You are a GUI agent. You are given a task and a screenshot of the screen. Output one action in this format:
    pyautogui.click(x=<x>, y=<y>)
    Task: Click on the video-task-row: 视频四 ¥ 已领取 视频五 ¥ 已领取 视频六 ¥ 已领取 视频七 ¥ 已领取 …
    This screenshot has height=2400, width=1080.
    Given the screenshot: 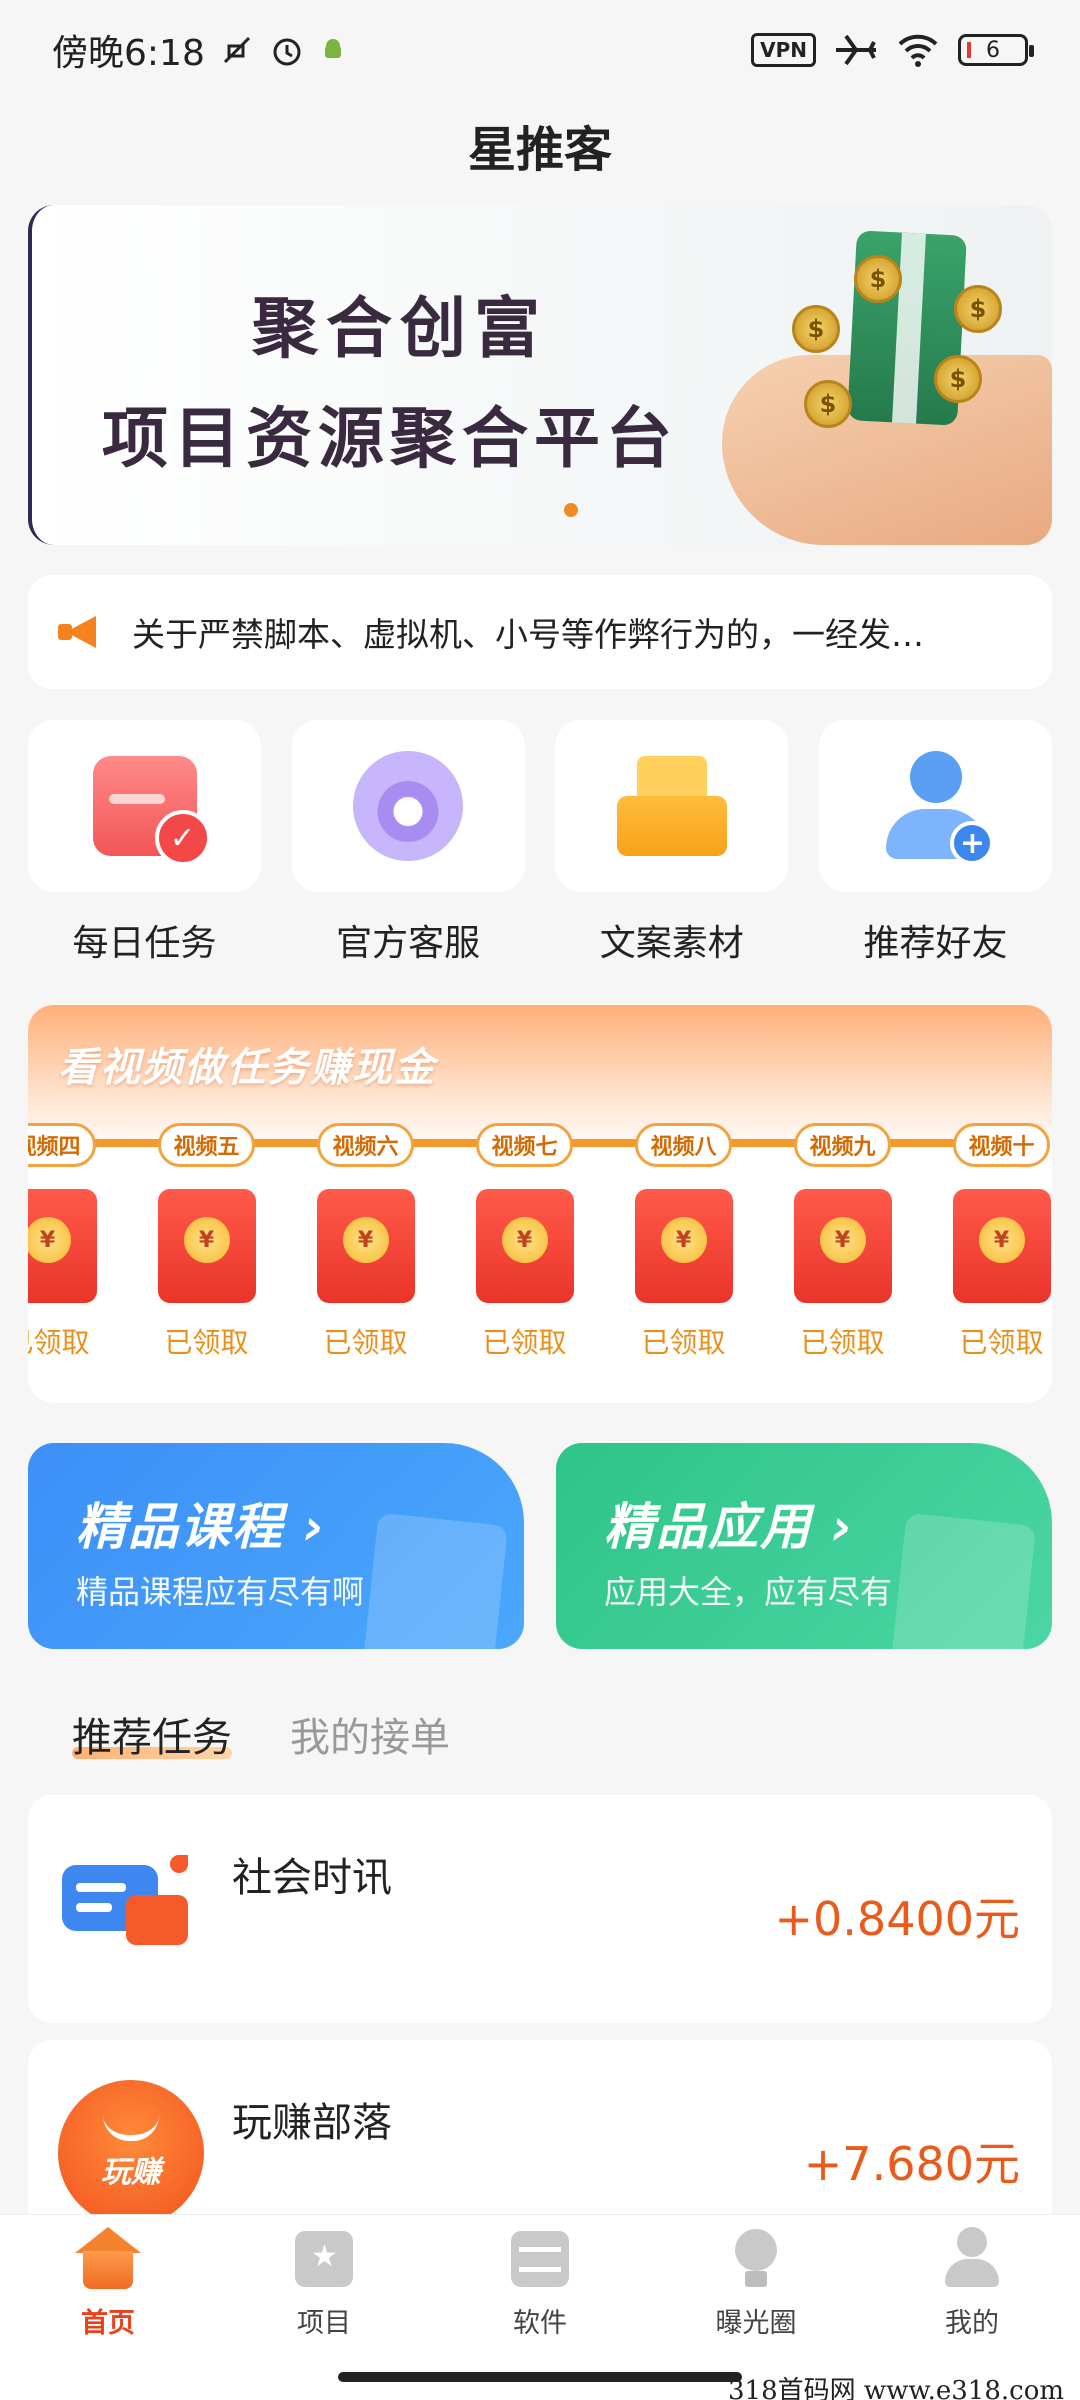 What is the action you would take?
    pyautogui.click(x=540, y=1242)
    